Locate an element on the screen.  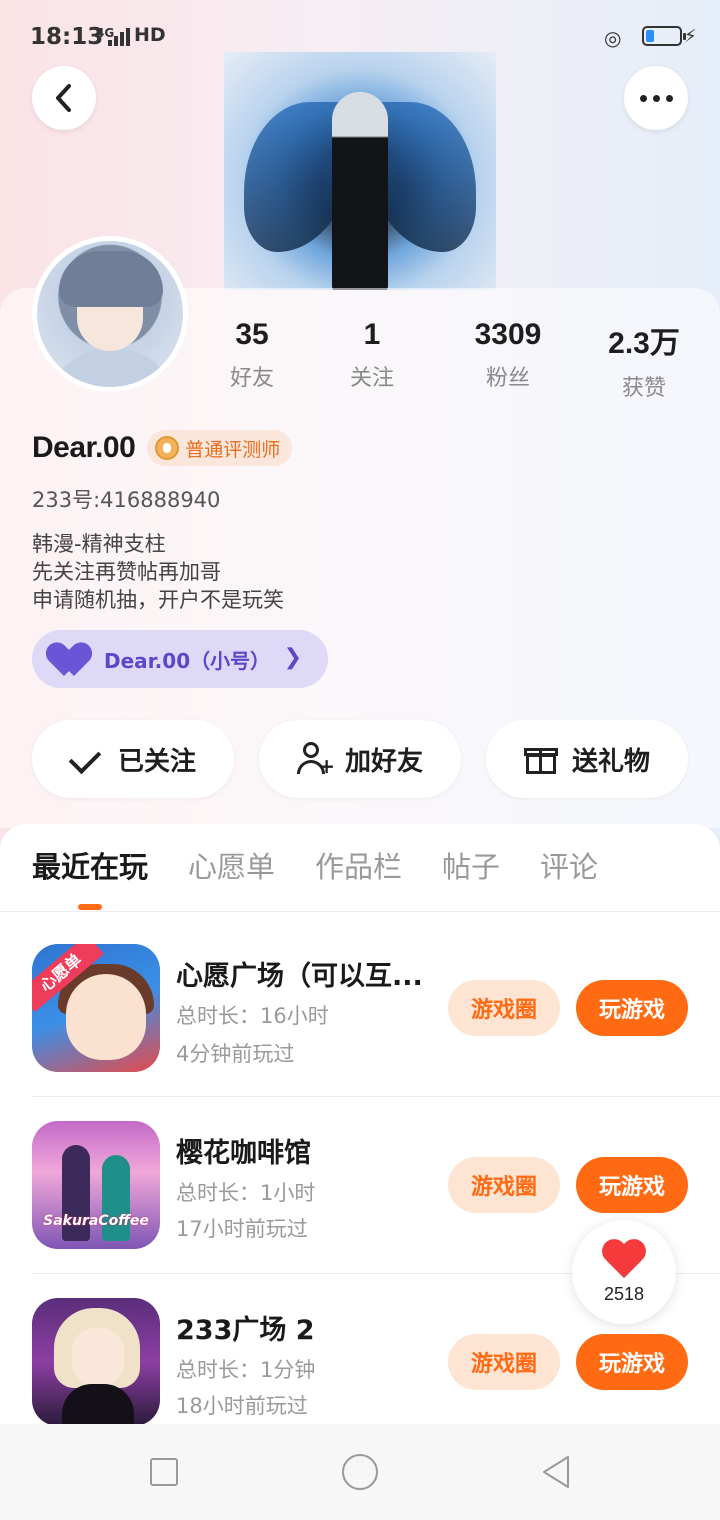
following-button: 已关注 is located at coordinates (133, 759).